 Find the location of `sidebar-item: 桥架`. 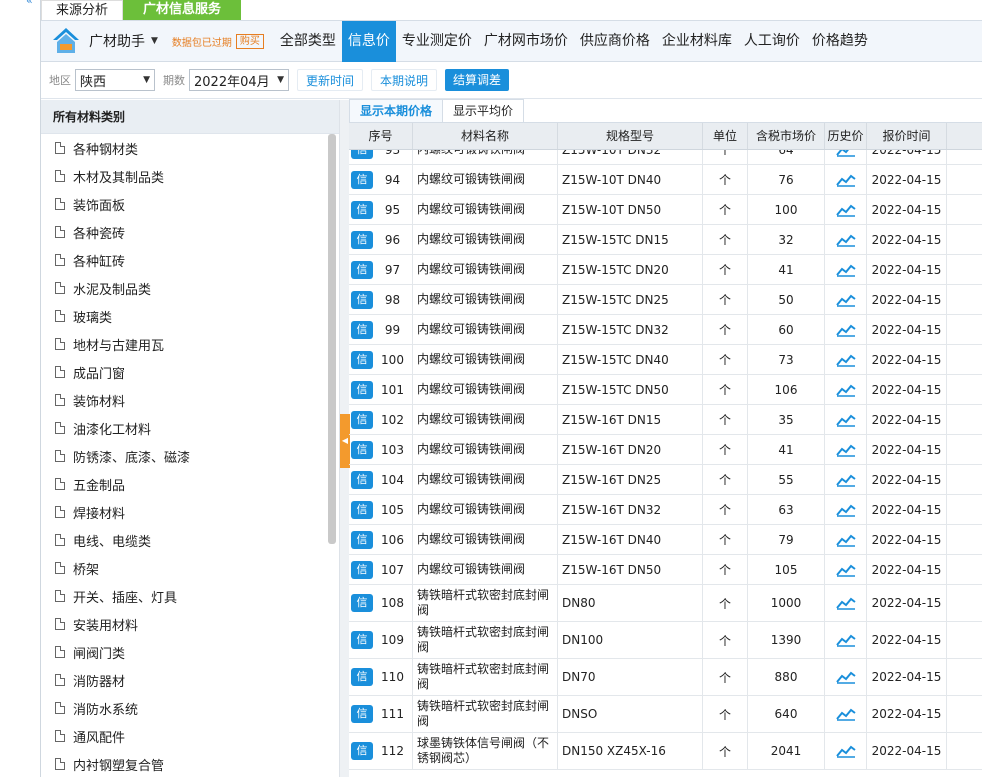

sidebar-item: 桥架 is located at coordinates (190, 568).